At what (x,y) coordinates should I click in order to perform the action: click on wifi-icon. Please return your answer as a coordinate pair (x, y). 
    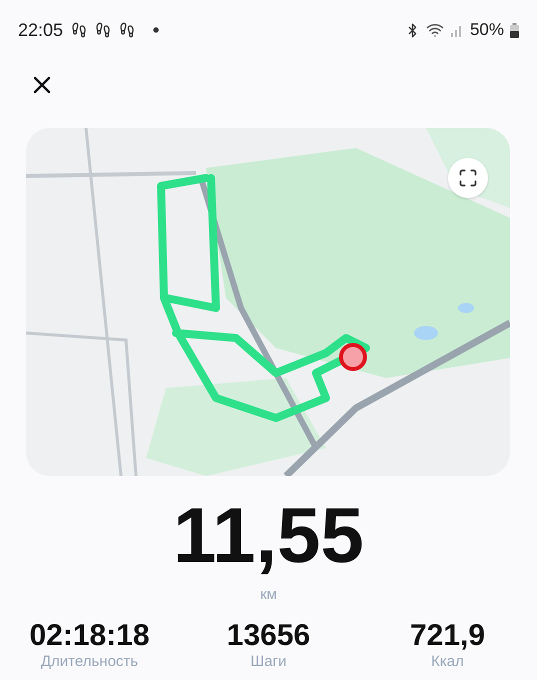
    Looking at the image, I should click on (435, 30).